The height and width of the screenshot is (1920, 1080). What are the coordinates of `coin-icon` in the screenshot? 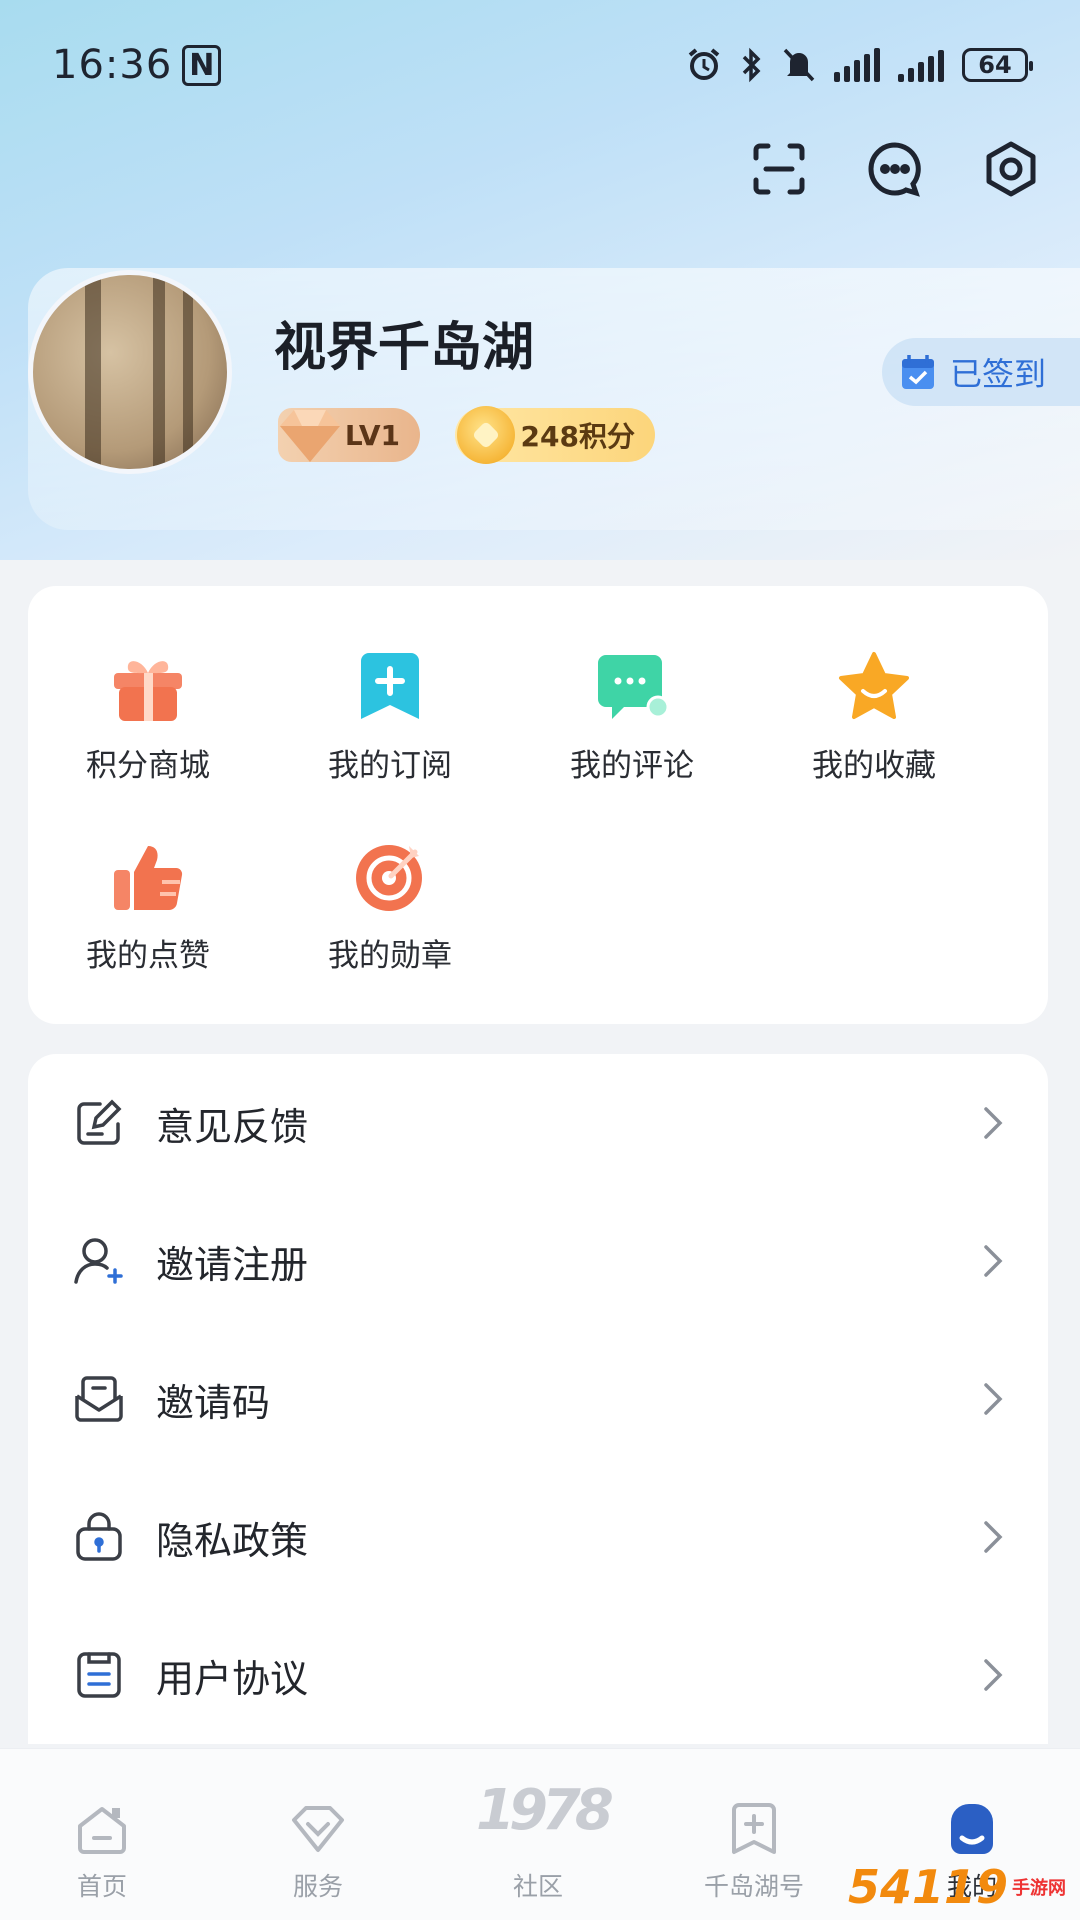 It's located at (486, 435).